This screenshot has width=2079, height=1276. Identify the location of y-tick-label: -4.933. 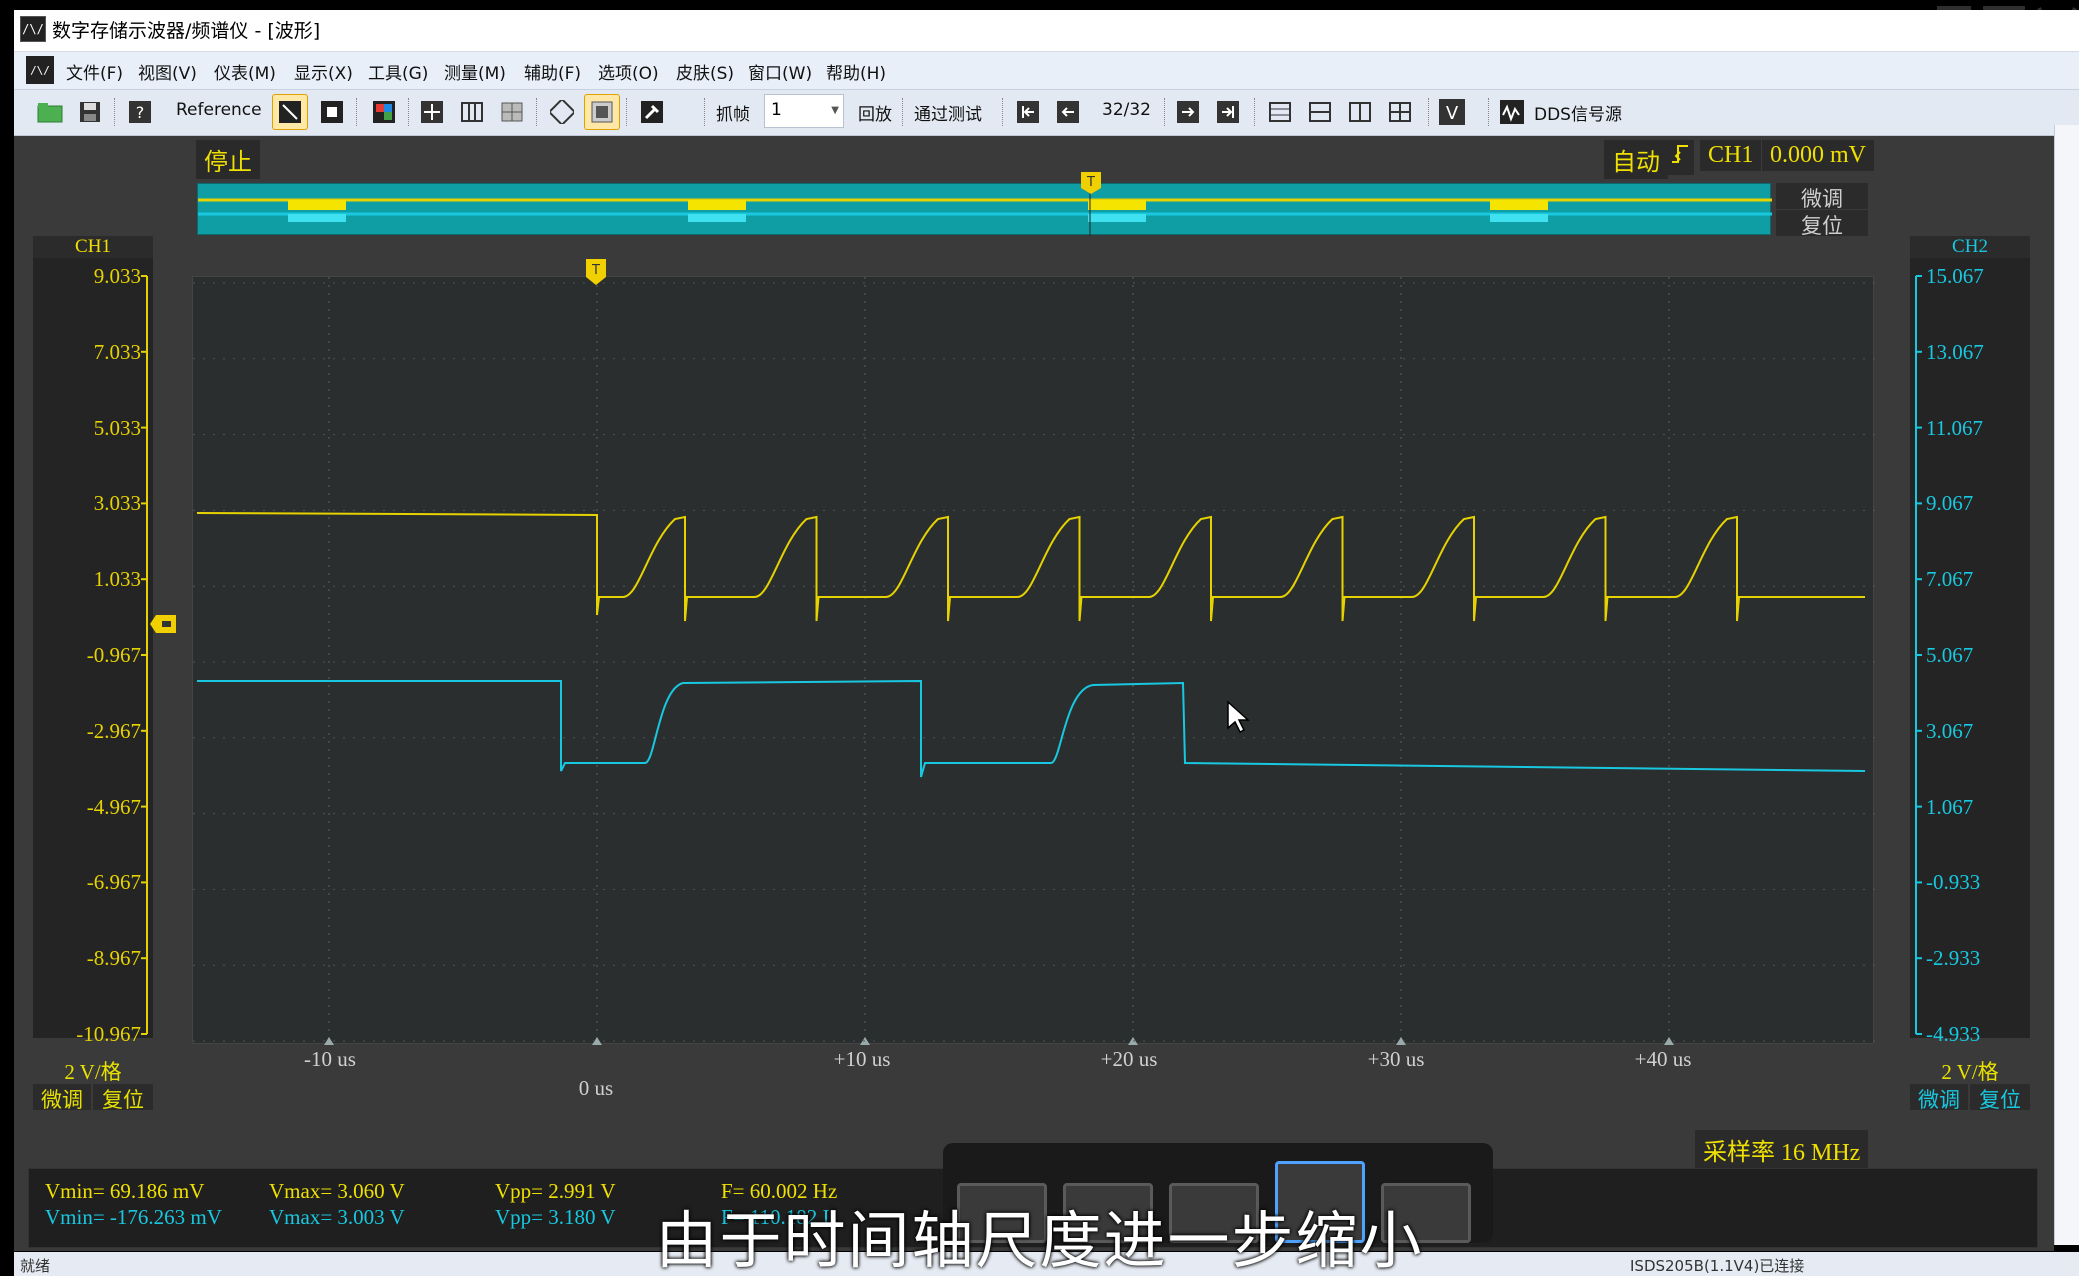
(1953, 1034).